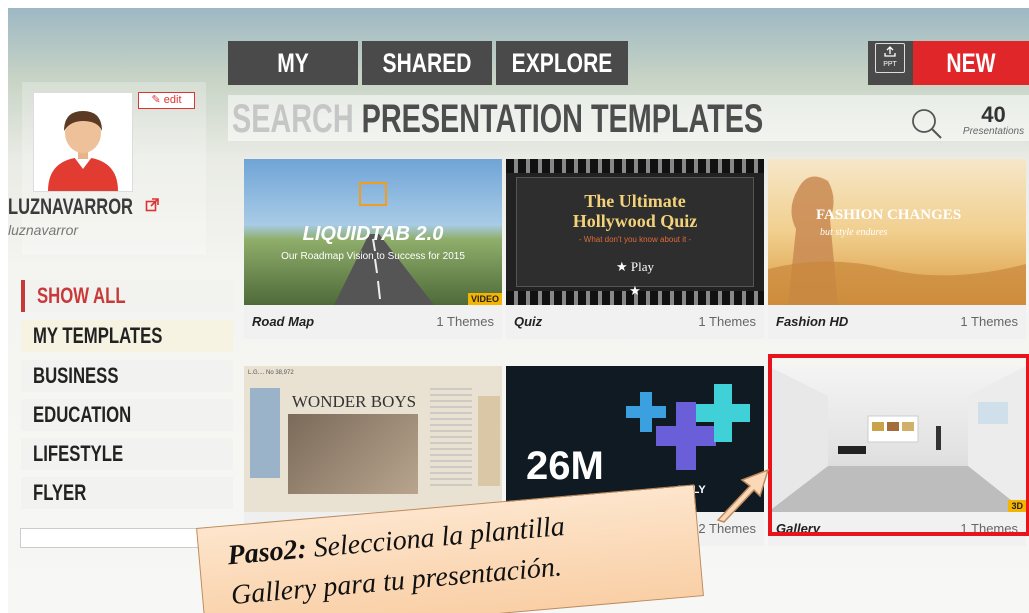  I want to click on 26m-thumb-number: 26M, so click(565, 466).